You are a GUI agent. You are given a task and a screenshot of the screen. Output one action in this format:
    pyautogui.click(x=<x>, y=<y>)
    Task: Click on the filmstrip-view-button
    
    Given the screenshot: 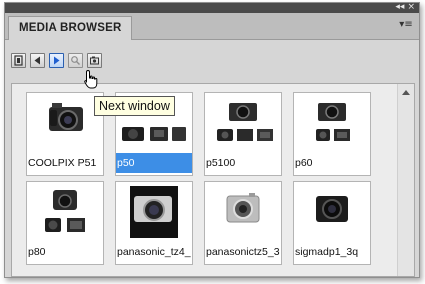 What is the action you would take?
    pyautogui.click(x=18, y=60)
    